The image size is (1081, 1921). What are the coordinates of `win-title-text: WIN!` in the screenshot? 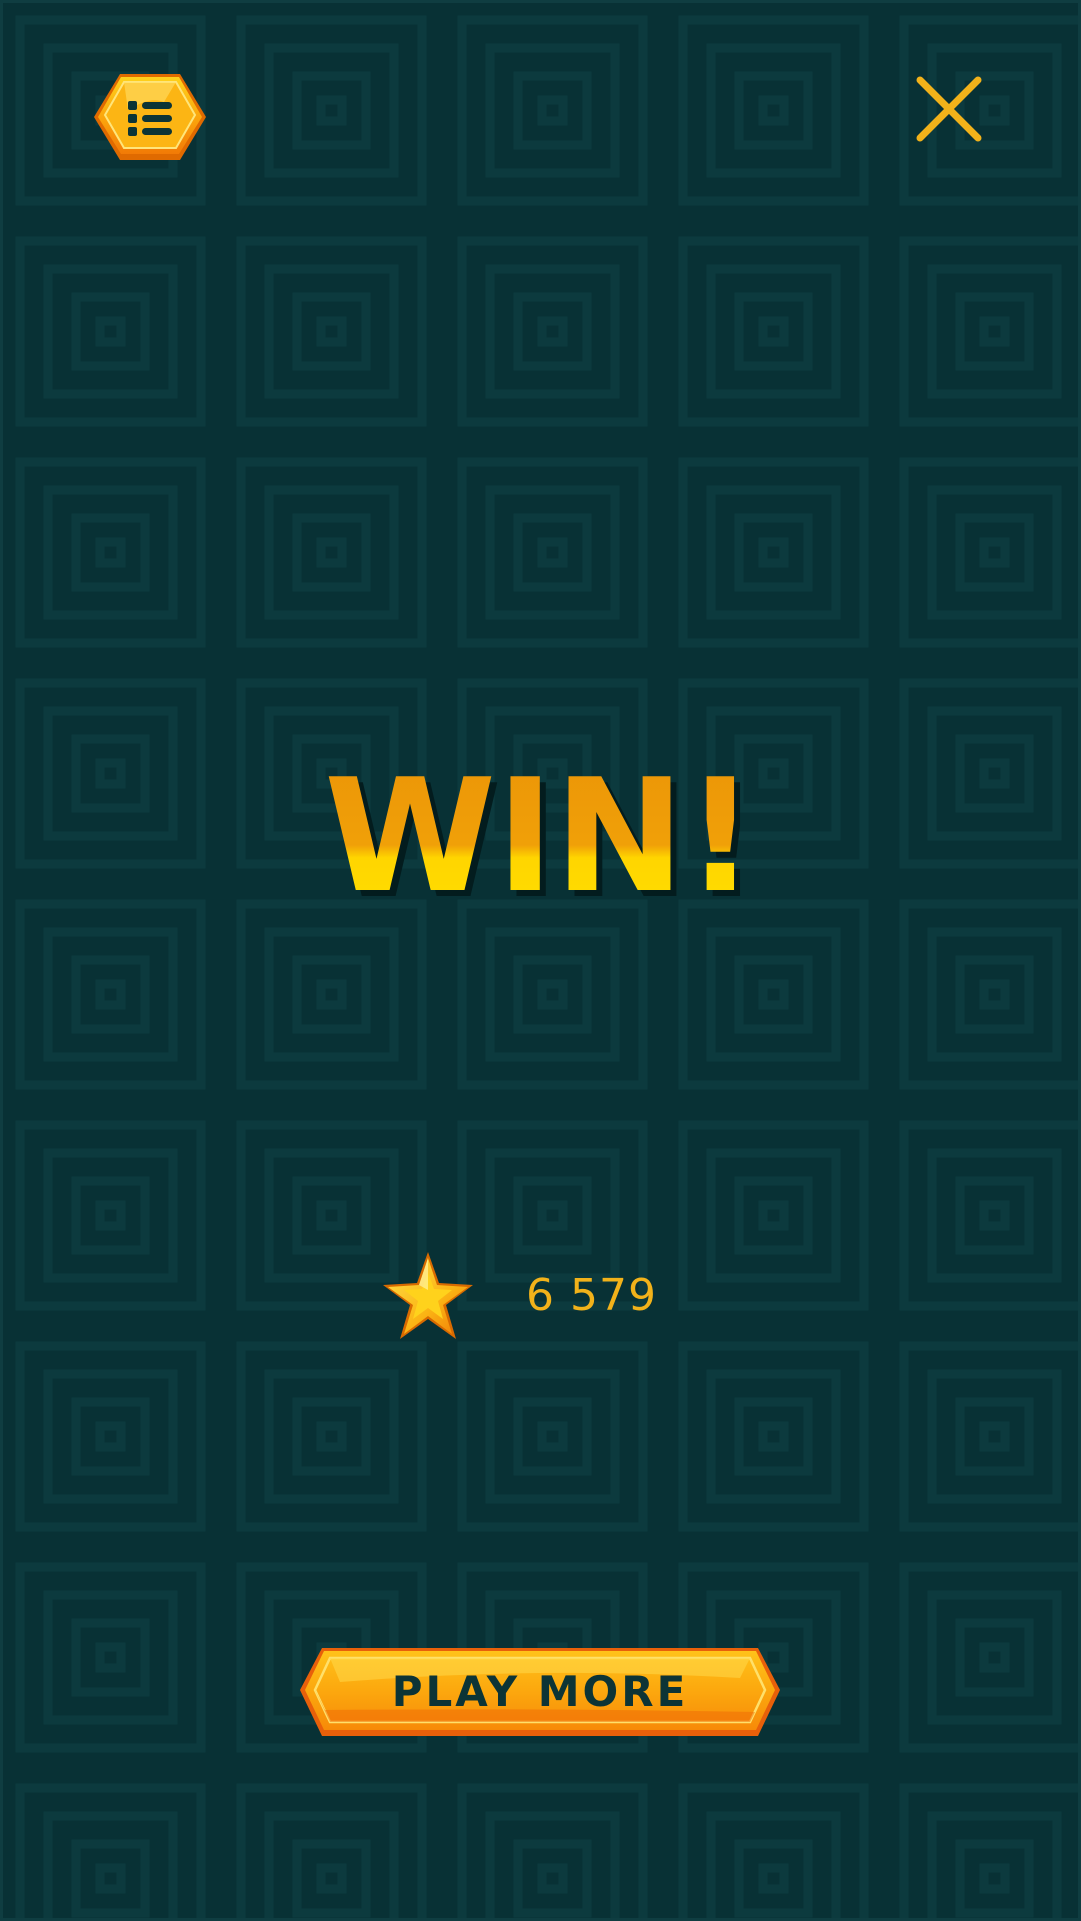 It's located at (540, 835).